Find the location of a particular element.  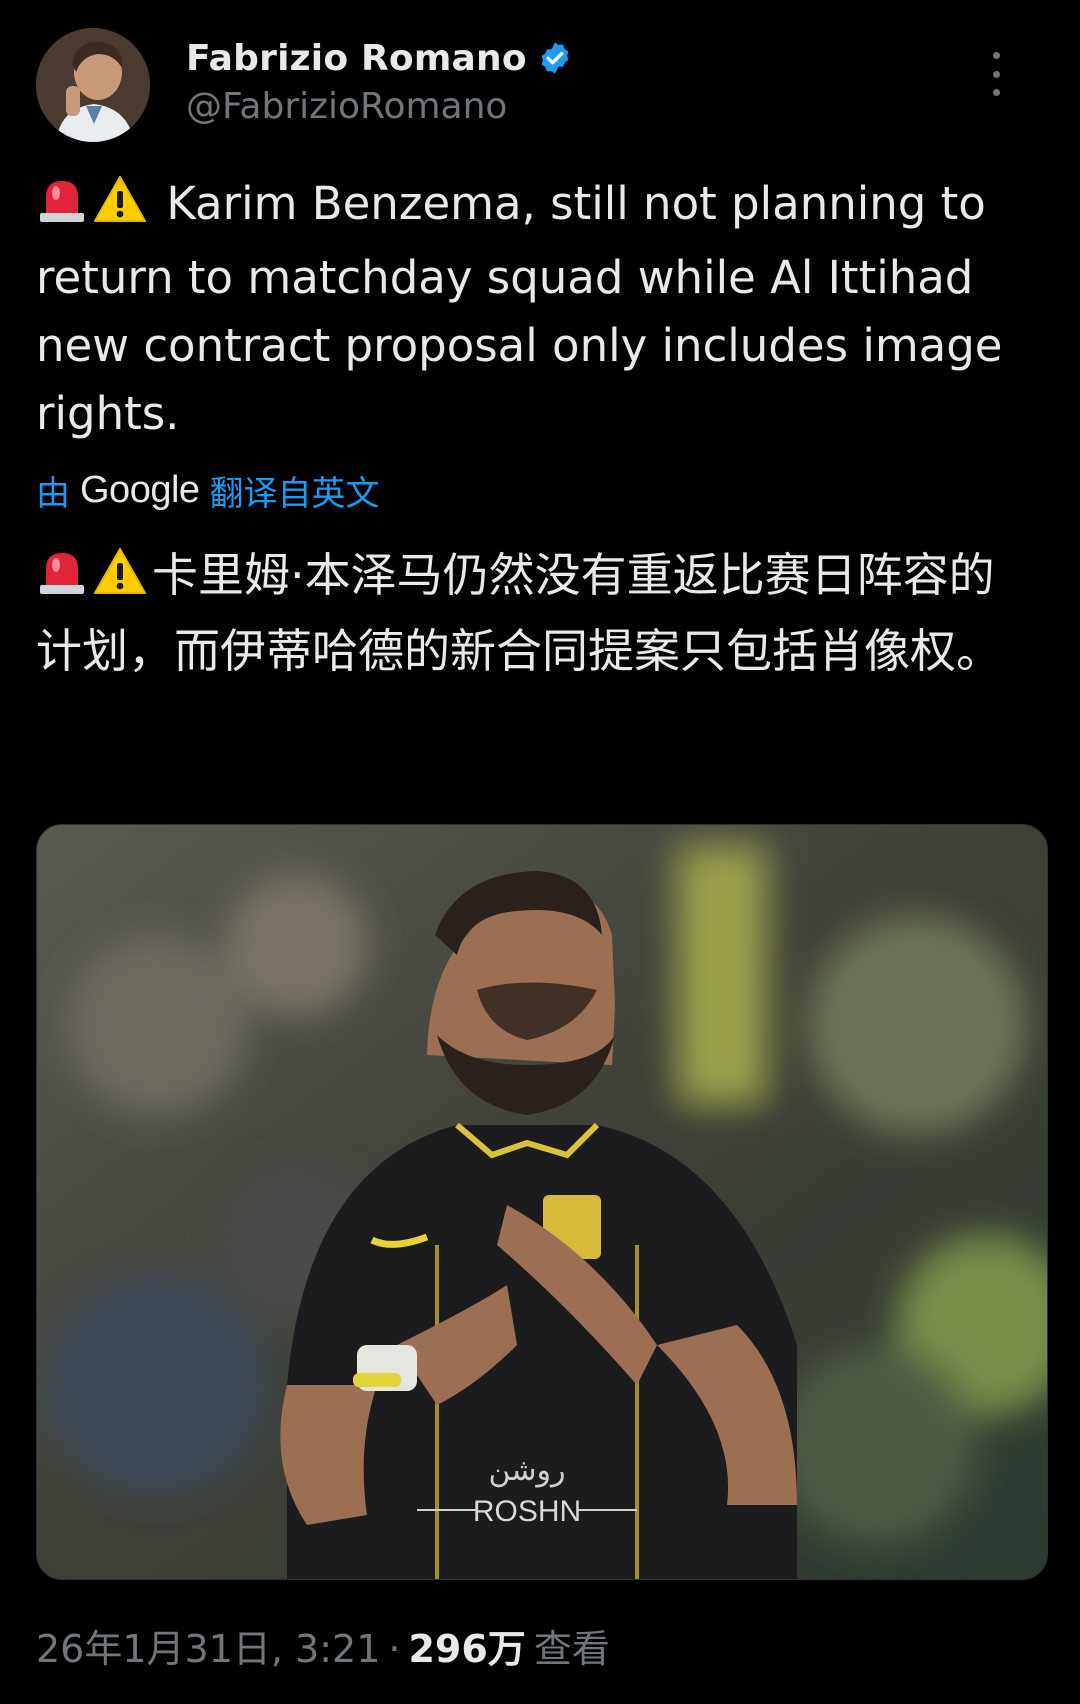

views-count: 296万 is located at coordinates (467, 1649).